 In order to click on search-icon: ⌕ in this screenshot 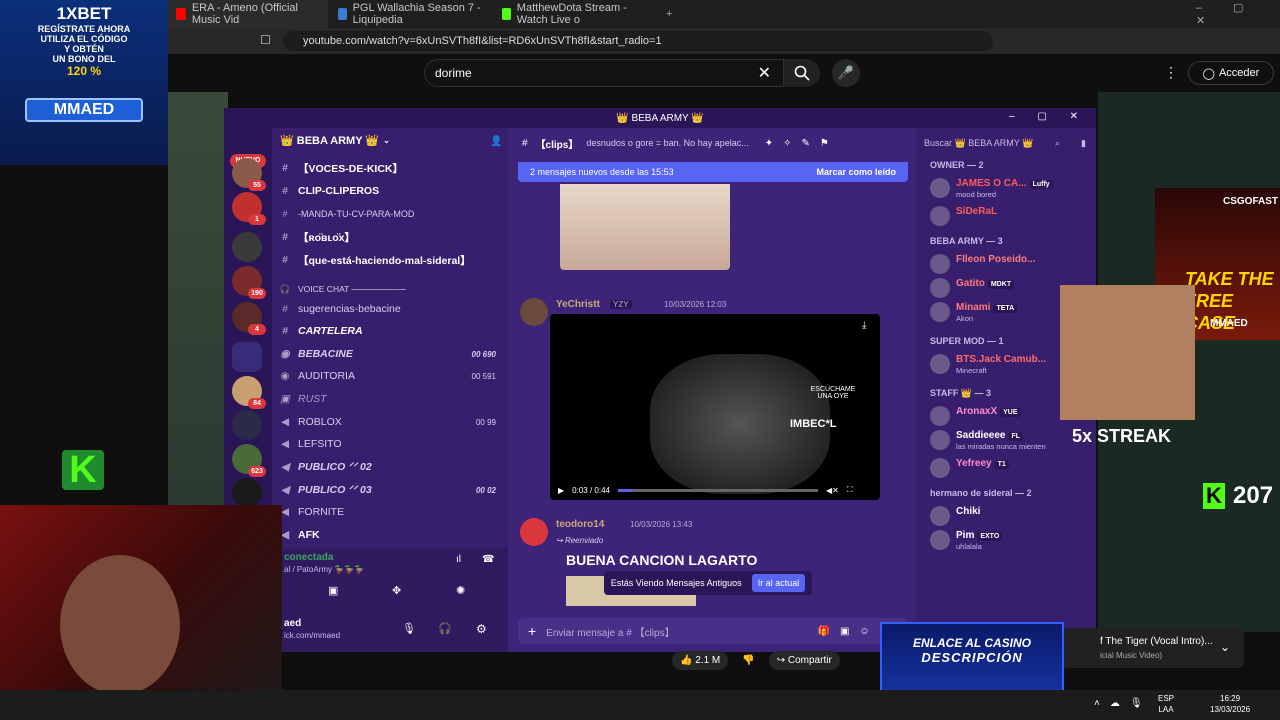, I will do `click(1057, 143)`.